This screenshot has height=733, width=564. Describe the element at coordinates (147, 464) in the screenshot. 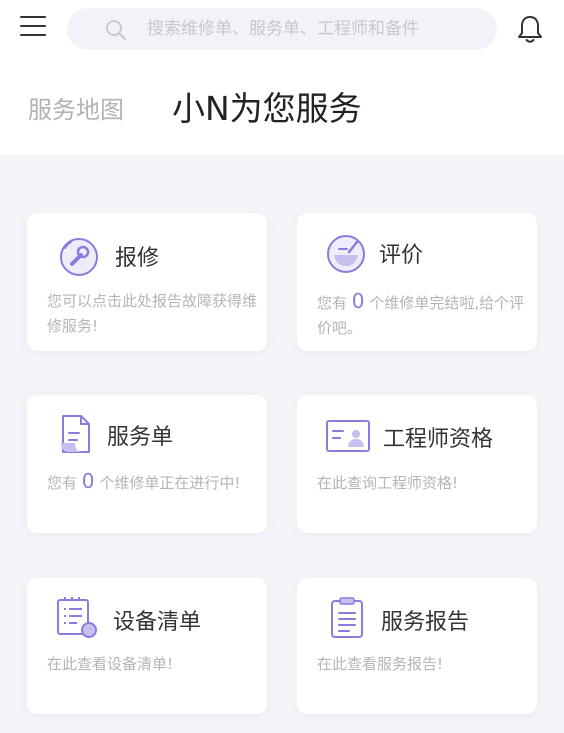

I see `card-service-order: 服务单 您有 0 个维修单正在进行中!` at that location.